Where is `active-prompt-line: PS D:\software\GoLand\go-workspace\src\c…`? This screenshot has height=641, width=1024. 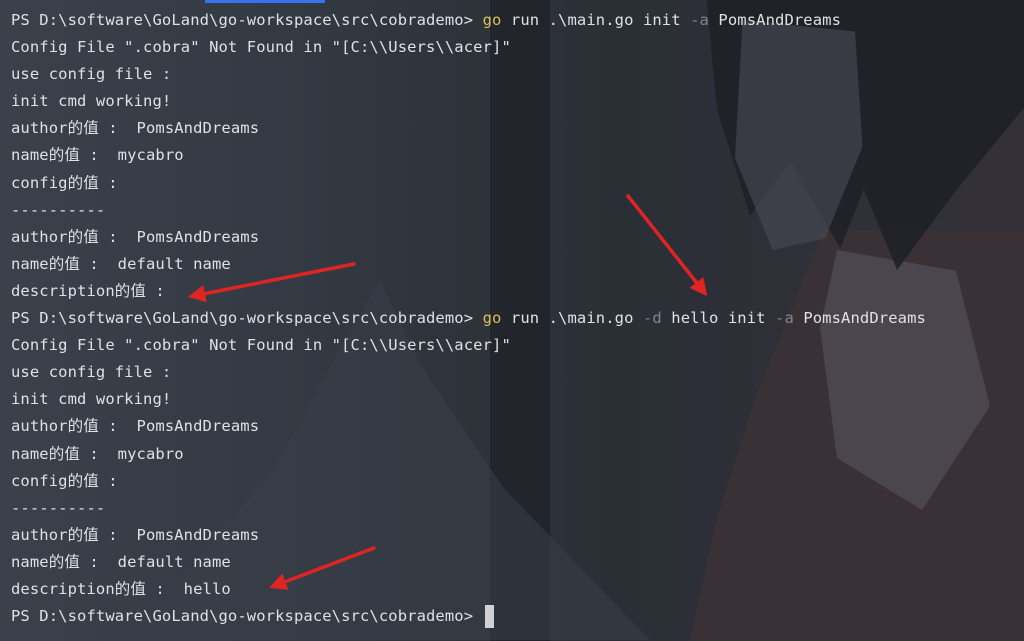
active-prompt-line: PS D:\software\GoLand\go-workspace\src\c… is located at coordinates (468, 616).